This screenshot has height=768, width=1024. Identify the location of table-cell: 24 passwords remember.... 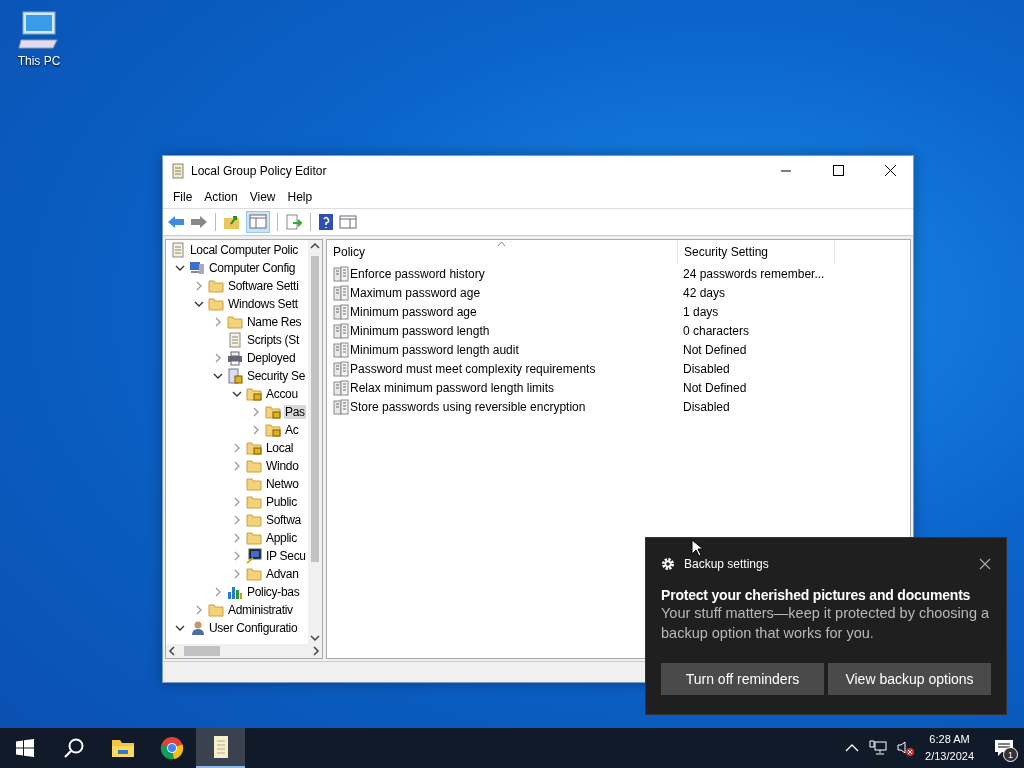
(755, 273).